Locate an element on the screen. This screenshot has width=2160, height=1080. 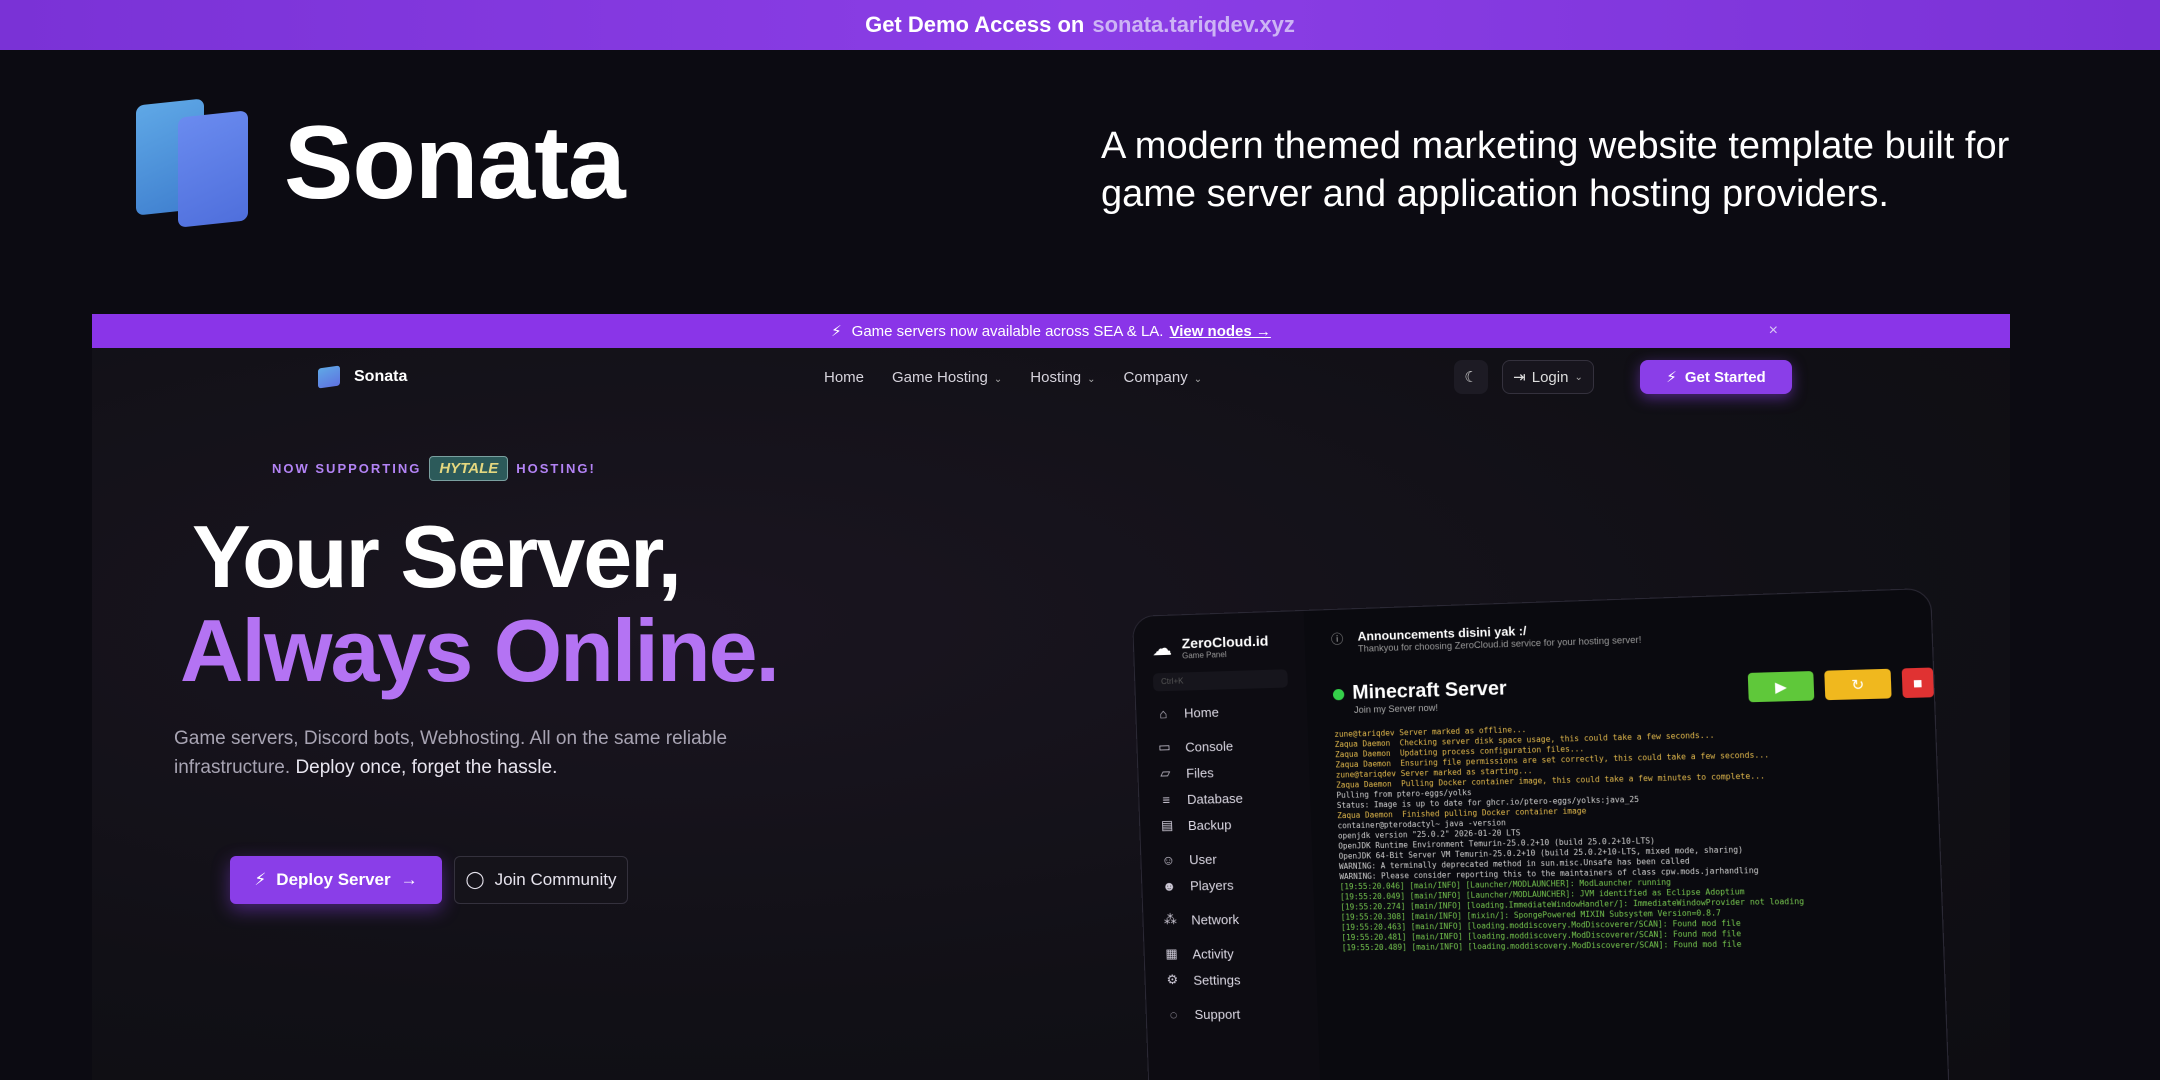
panel-menu-label: Network is located at coordinates (1215, 919).